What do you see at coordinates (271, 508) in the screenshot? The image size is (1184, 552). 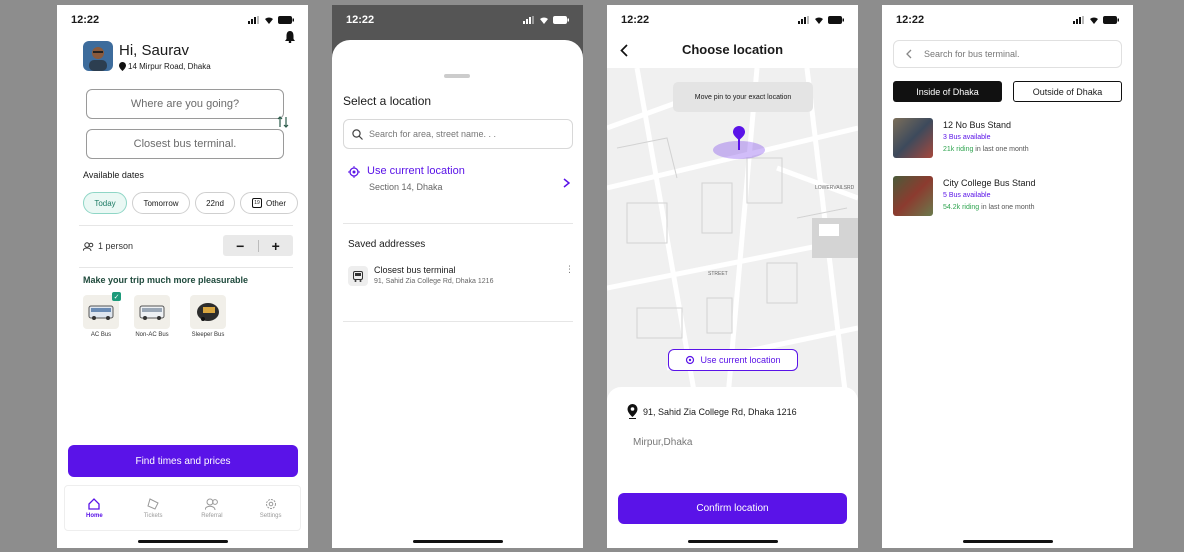 I see `nav-settings: Settings` at bounding box center [271, 508].